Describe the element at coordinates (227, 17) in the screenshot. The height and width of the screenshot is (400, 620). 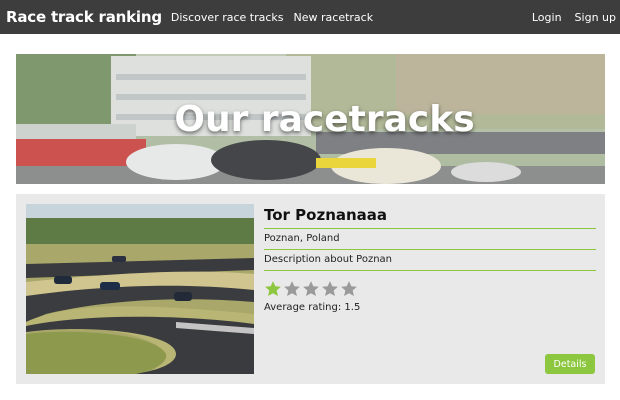
I see `nav-link-discover: Discover race tracks` at that location.